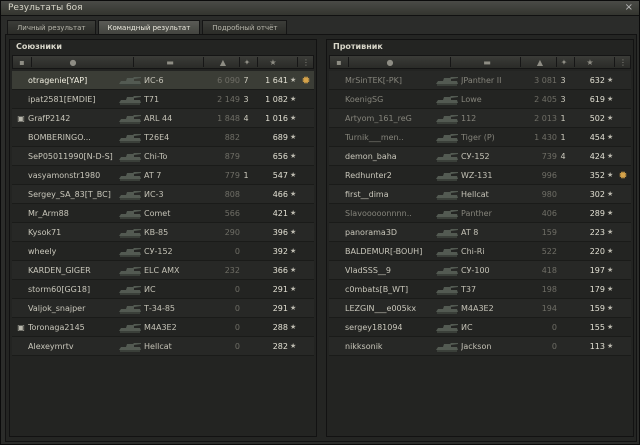 The image size is (640, 445). I want to click on tab-personal-result: Личный результат, so click(51, 27).